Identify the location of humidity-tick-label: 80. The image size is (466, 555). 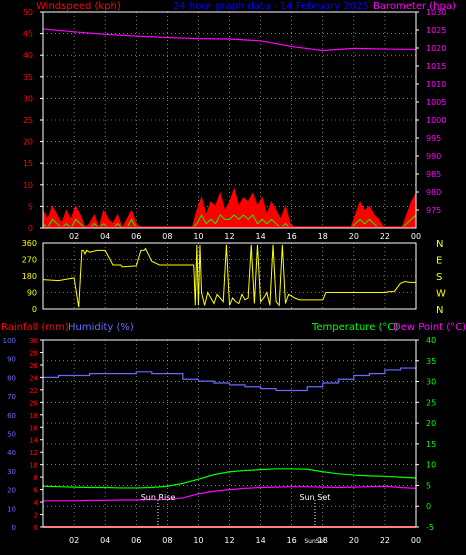
(11, 378).